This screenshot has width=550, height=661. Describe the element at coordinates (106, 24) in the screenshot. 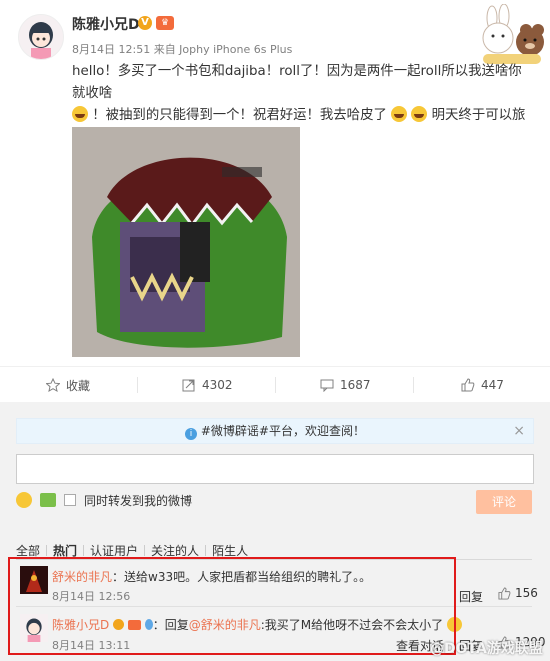

I see `author-name: 陈雅小兄D` at that location.